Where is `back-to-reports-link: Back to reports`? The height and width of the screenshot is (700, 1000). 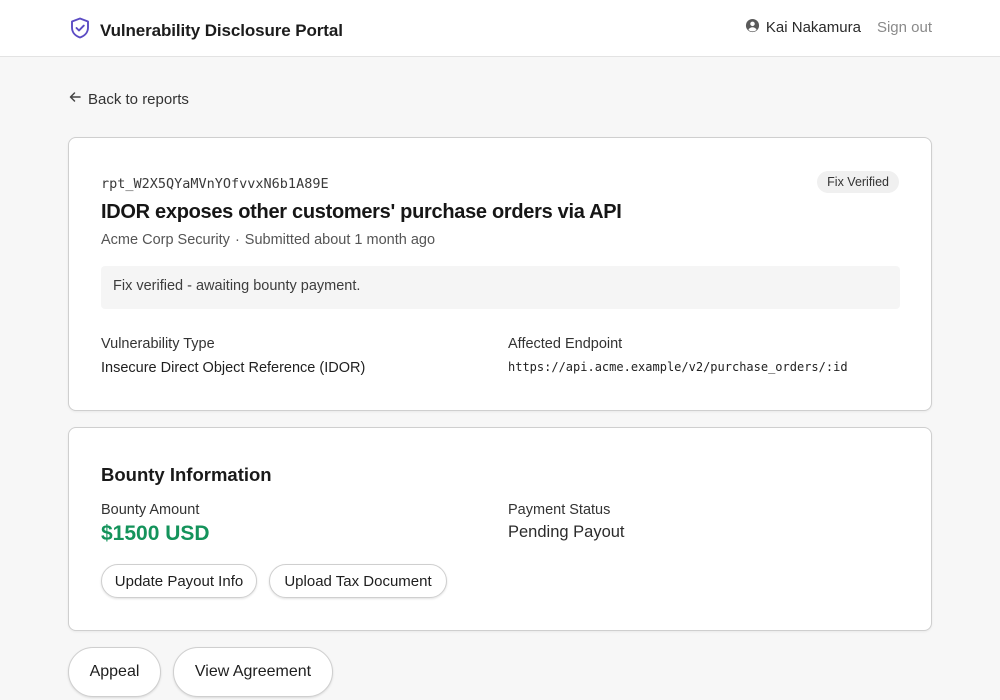
back-to-reports-link: Back to reports is located at coordinates (128, 99).